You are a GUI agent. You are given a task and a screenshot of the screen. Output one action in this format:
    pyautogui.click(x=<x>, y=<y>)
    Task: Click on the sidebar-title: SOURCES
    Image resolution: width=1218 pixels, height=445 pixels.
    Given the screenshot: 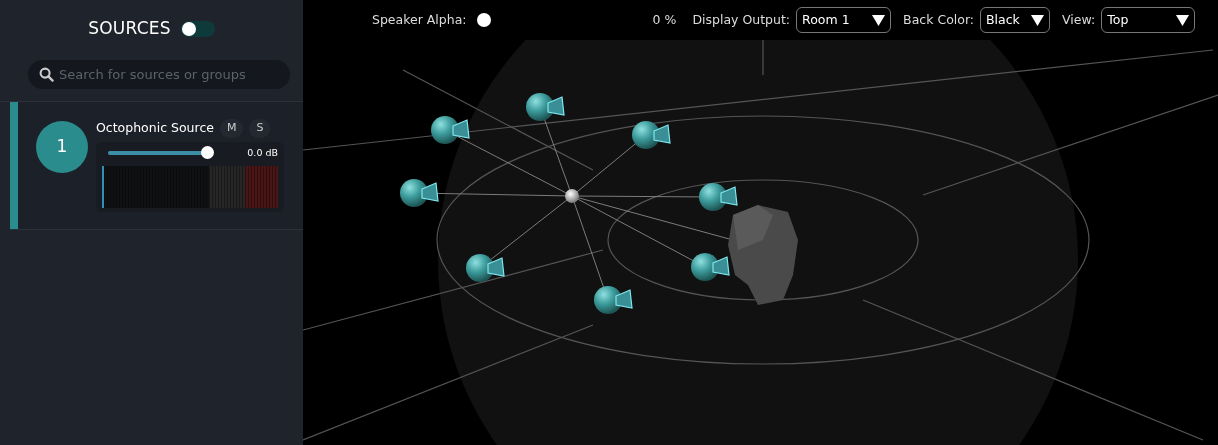 What is the action you would take?
    pyautogui.click(x=129, y=29)
    